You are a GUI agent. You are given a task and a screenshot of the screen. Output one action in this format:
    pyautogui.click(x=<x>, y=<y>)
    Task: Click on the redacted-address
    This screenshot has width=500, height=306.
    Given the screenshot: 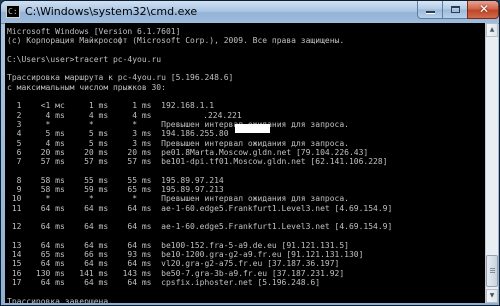 What is the action you would take?
    pyautogui.click(x=252, y=128)
    